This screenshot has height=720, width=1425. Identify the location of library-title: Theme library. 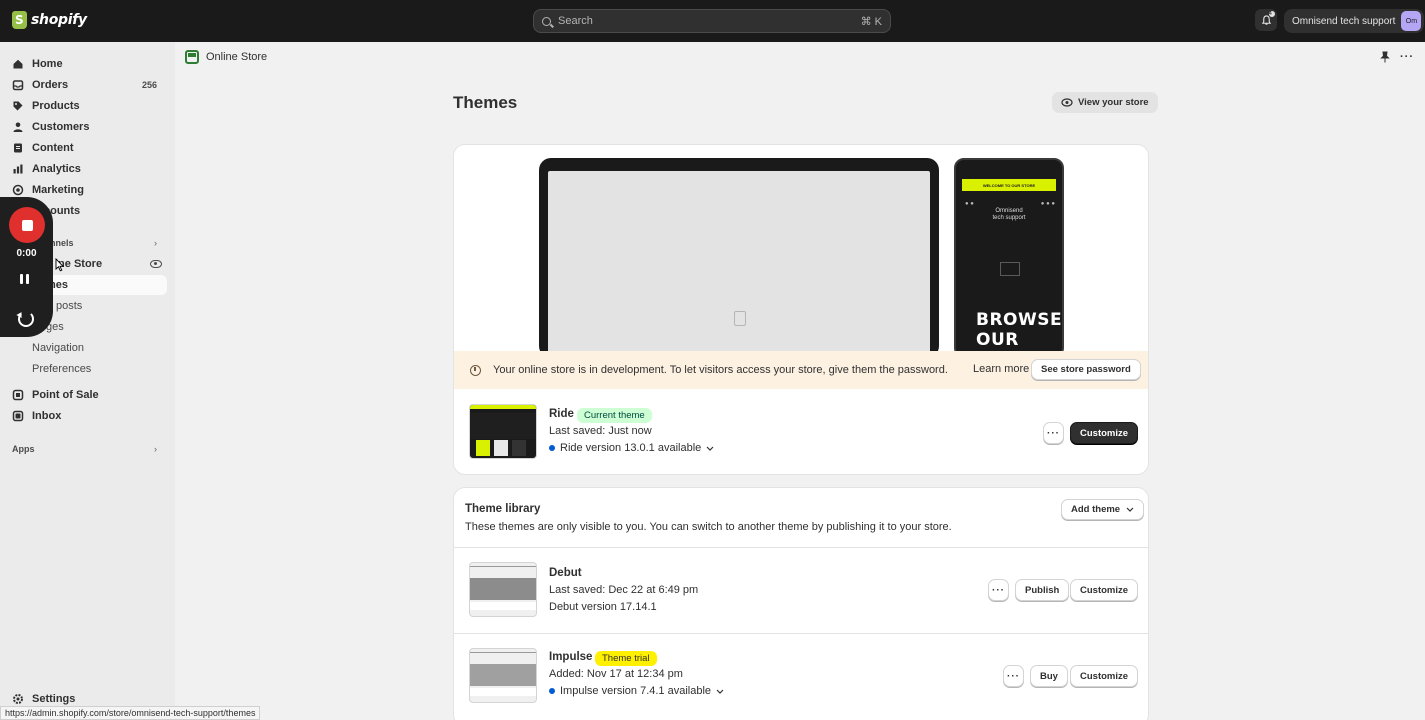
(503, 509).